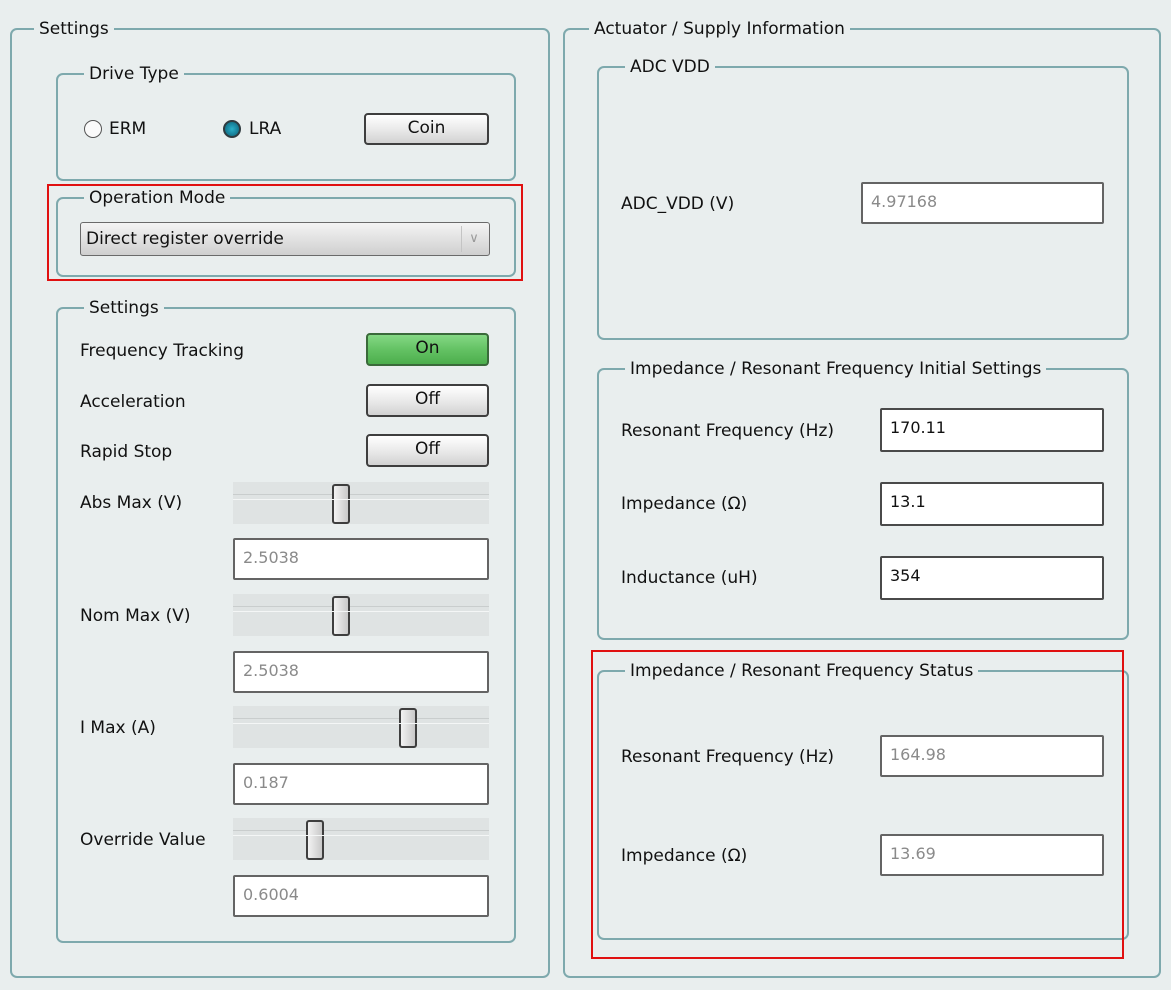 The width and height of the screenshot is (1171, 990). Describe the element at coordinates (361, 896) in the screenshot. I see `override-value-field: 0.6004` at that location.